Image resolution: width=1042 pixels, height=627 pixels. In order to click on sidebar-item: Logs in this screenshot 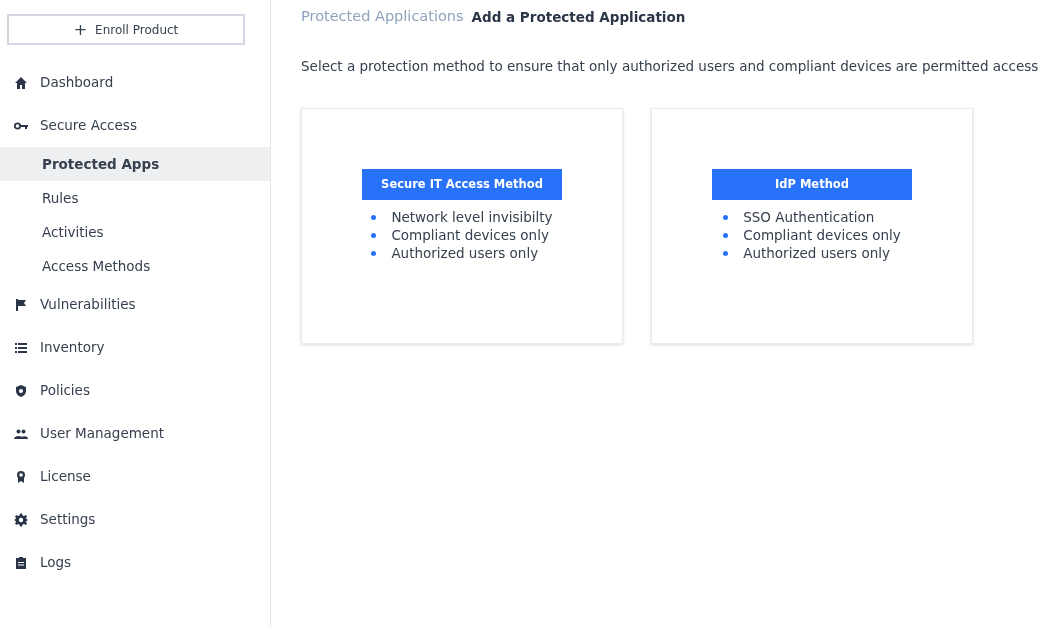, I will do `click(135, 562)`.